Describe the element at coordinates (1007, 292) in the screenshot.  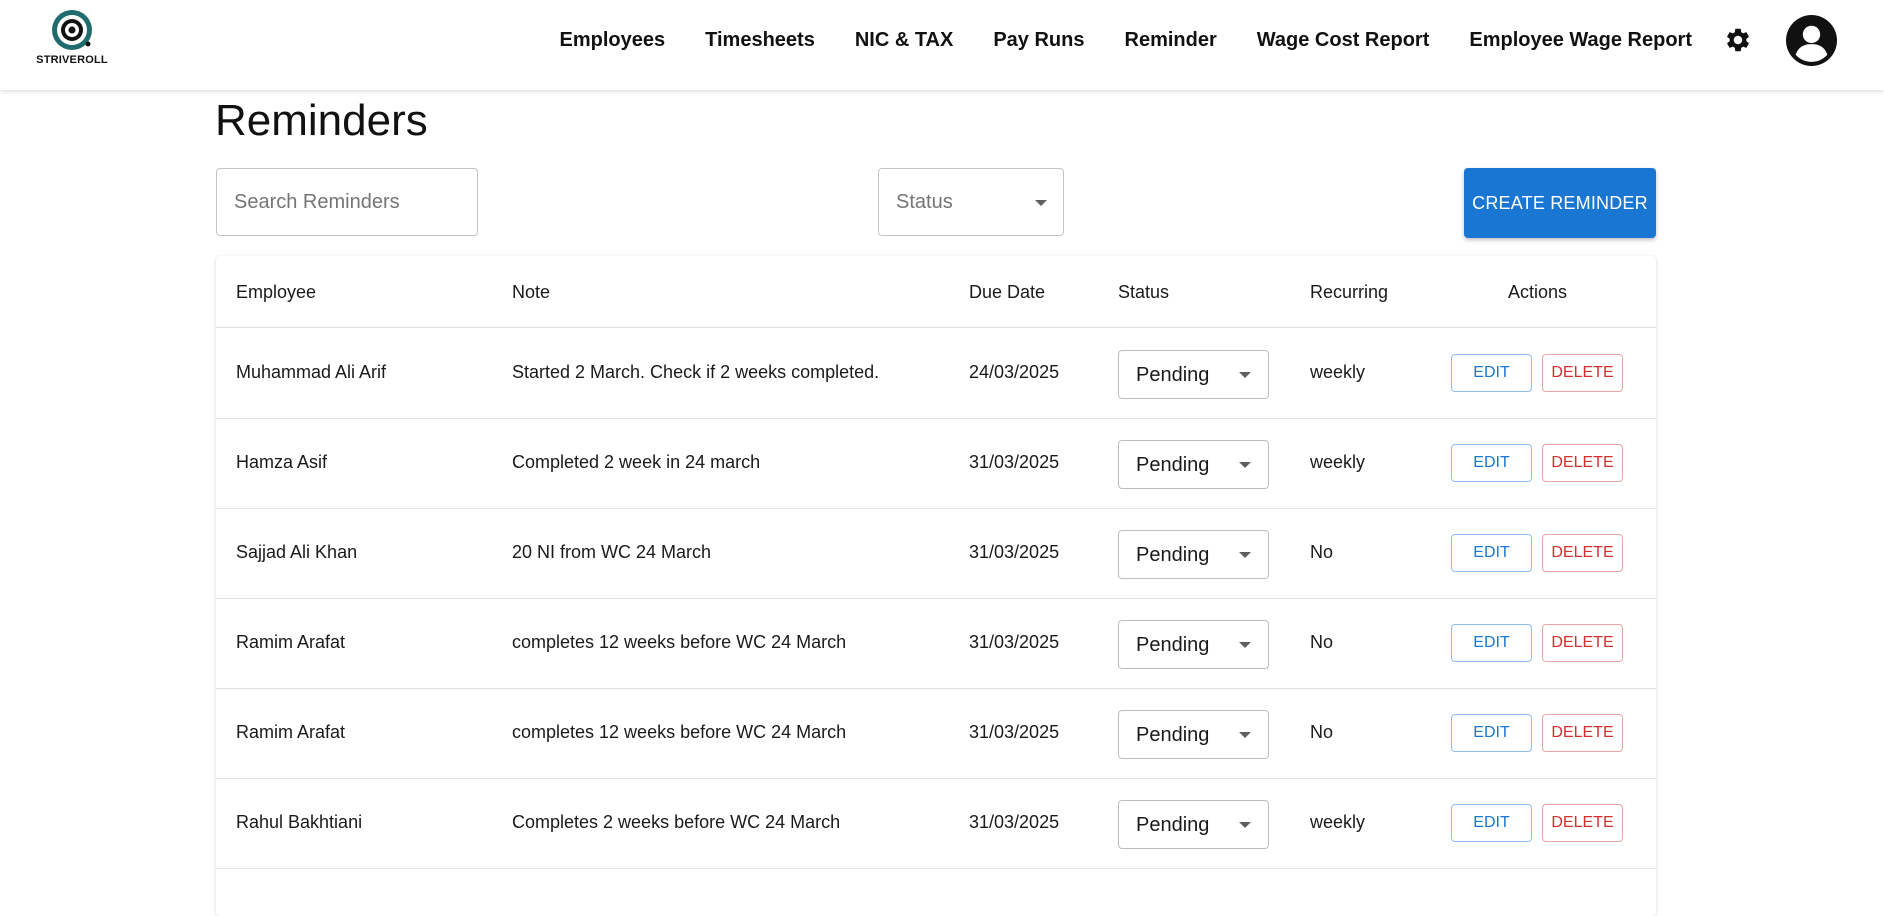
I see `column-header-due-date: Due Date` at that location.